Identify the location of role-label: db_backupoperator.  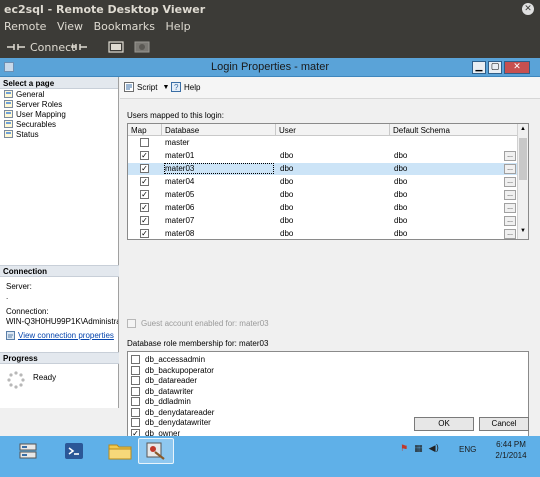
(179, 370).